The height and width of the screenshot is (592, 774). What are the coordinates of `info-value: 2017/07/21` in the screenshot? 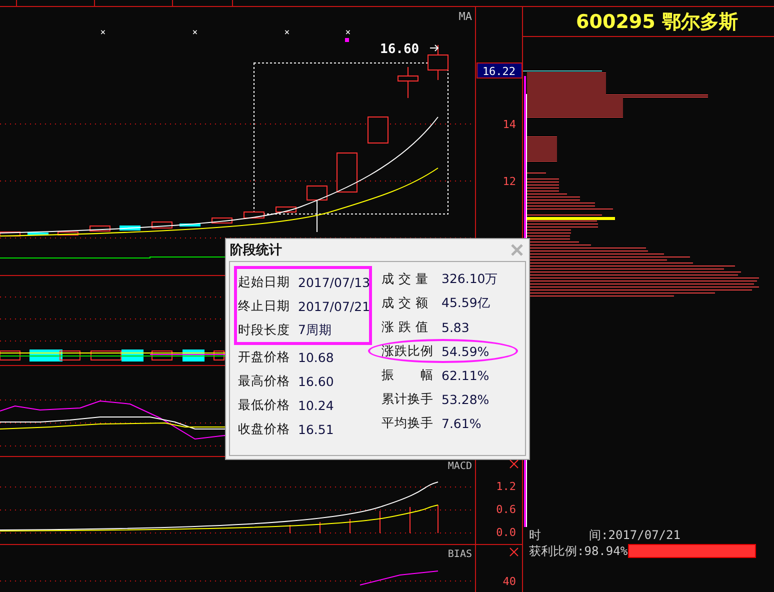 It's located at (644, 535).